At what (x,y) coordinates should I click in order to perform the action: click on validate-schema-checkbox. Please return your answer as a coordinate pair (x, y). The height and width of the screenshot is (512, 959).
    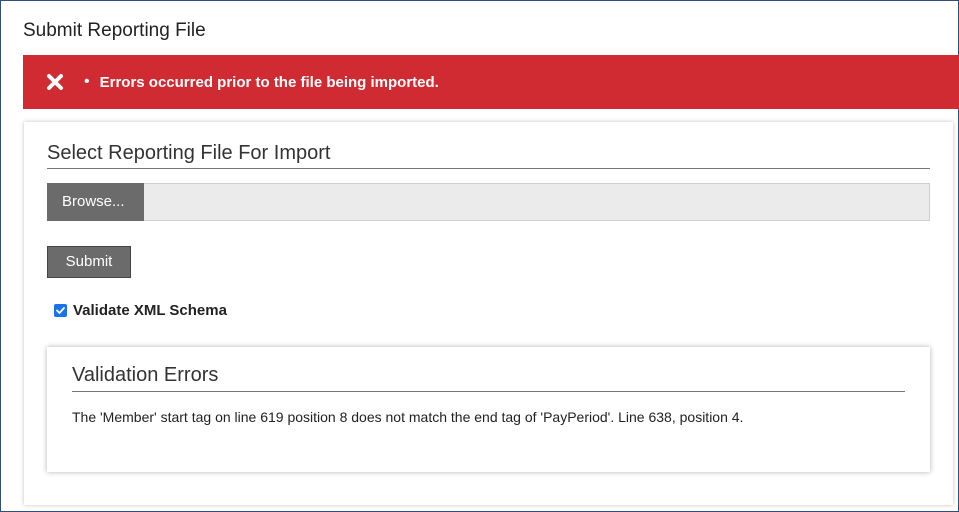
    Looking at the image, I should click on (60, 310).